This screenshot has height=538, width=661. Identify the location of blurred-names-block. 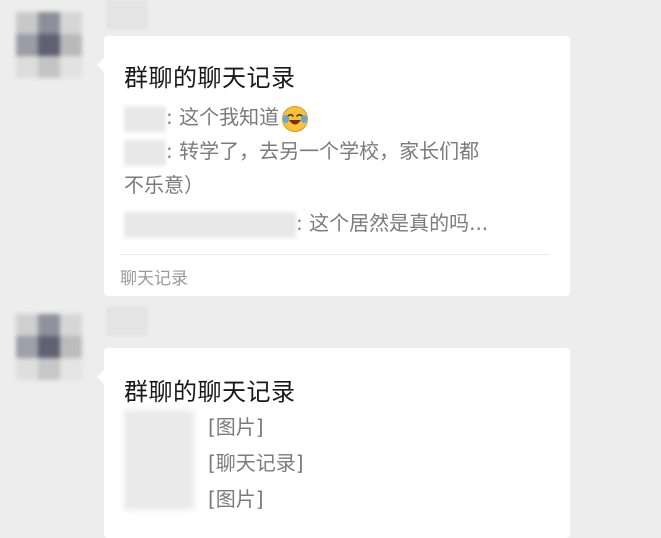
(159, 460).